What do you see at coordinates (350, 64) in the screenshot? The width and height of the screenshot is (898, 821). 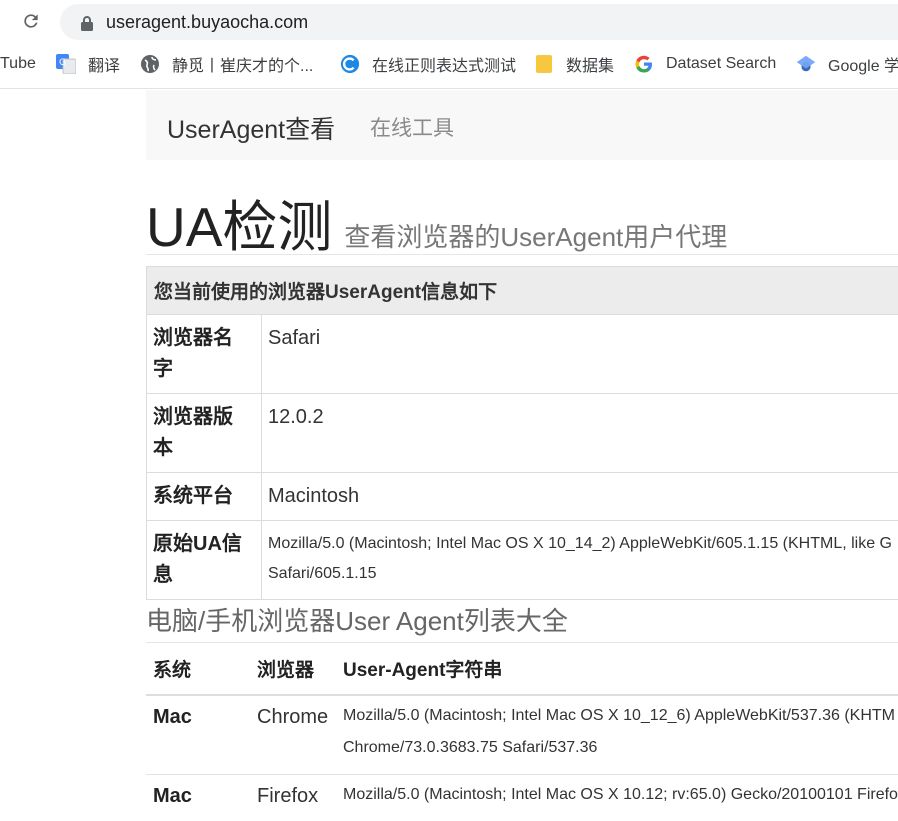 I see `regex-site-icon` at bounding box center [350, 64].